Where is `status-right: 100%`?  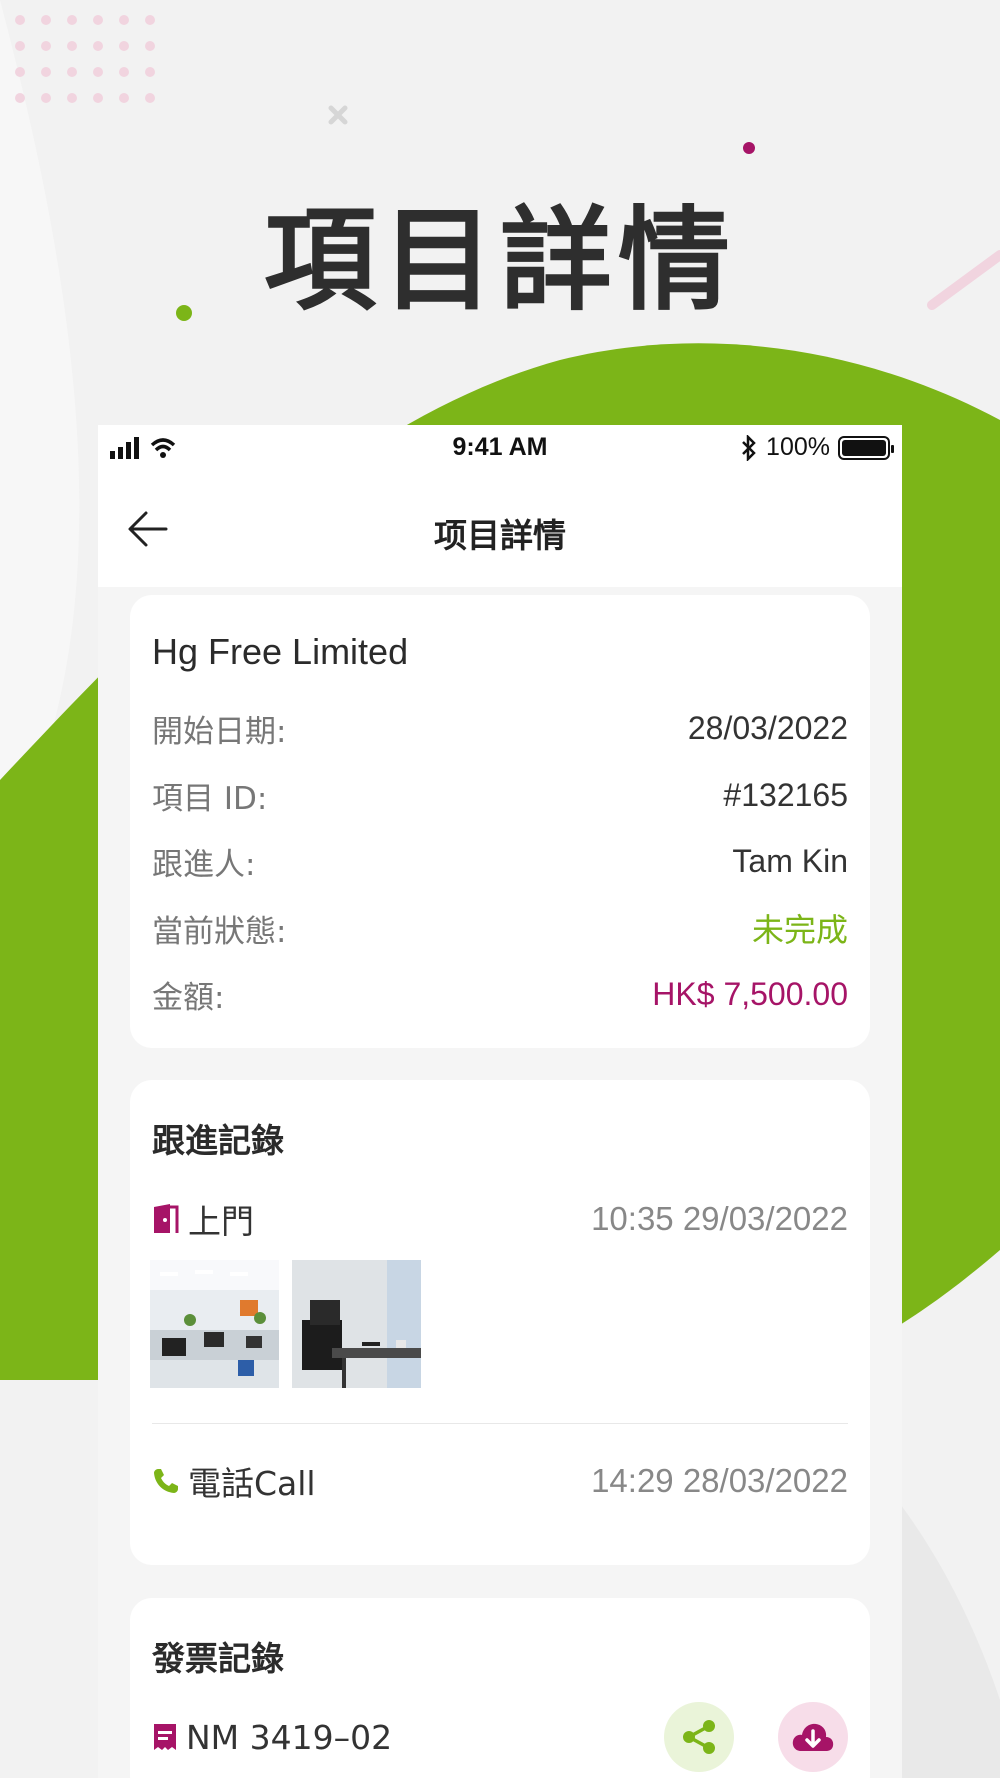
status-right: 100% is located at coordinates (817, 447).